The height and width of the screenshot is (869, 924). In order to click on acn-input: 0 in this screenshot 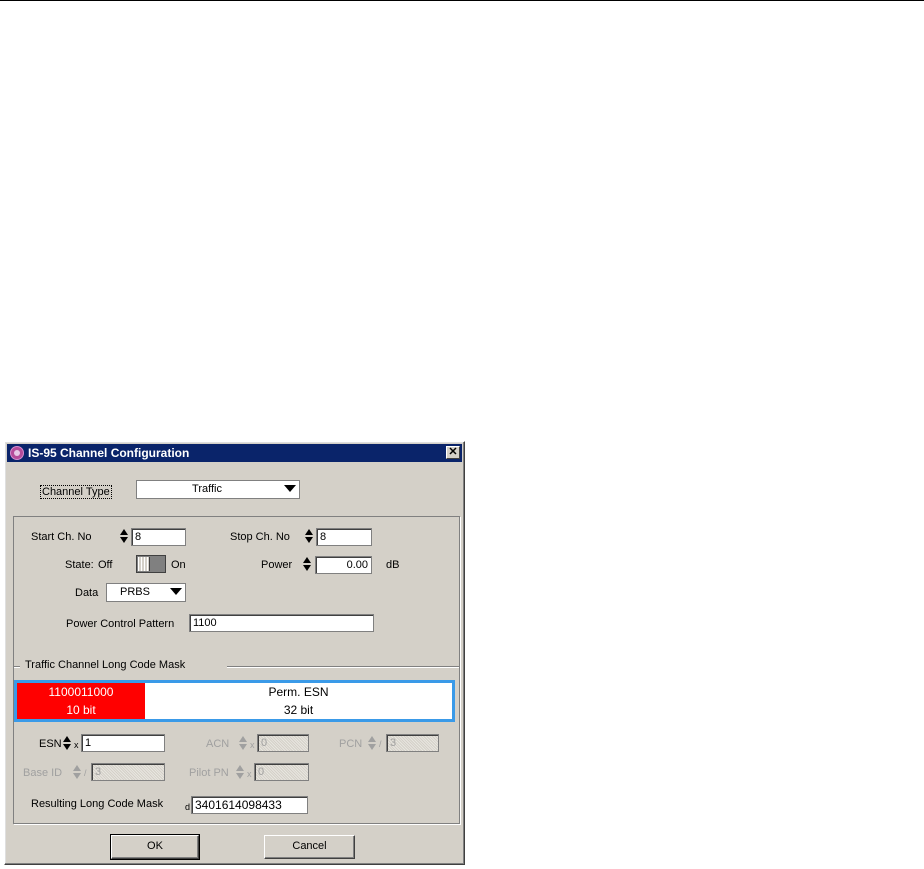, I will do `click(283, 743)`.